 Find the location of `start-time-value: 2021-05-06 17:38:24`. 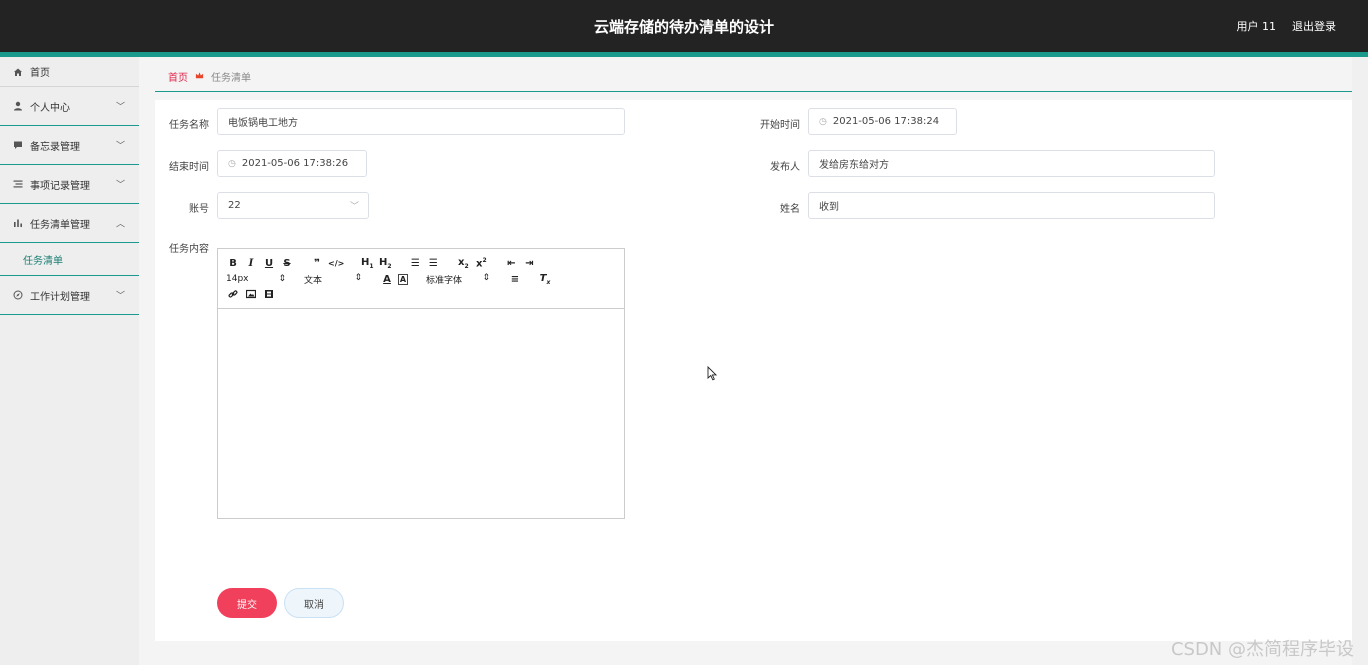

start-time-value: 2021-05-06 17:38:24 is located at coordinates (886, 121).